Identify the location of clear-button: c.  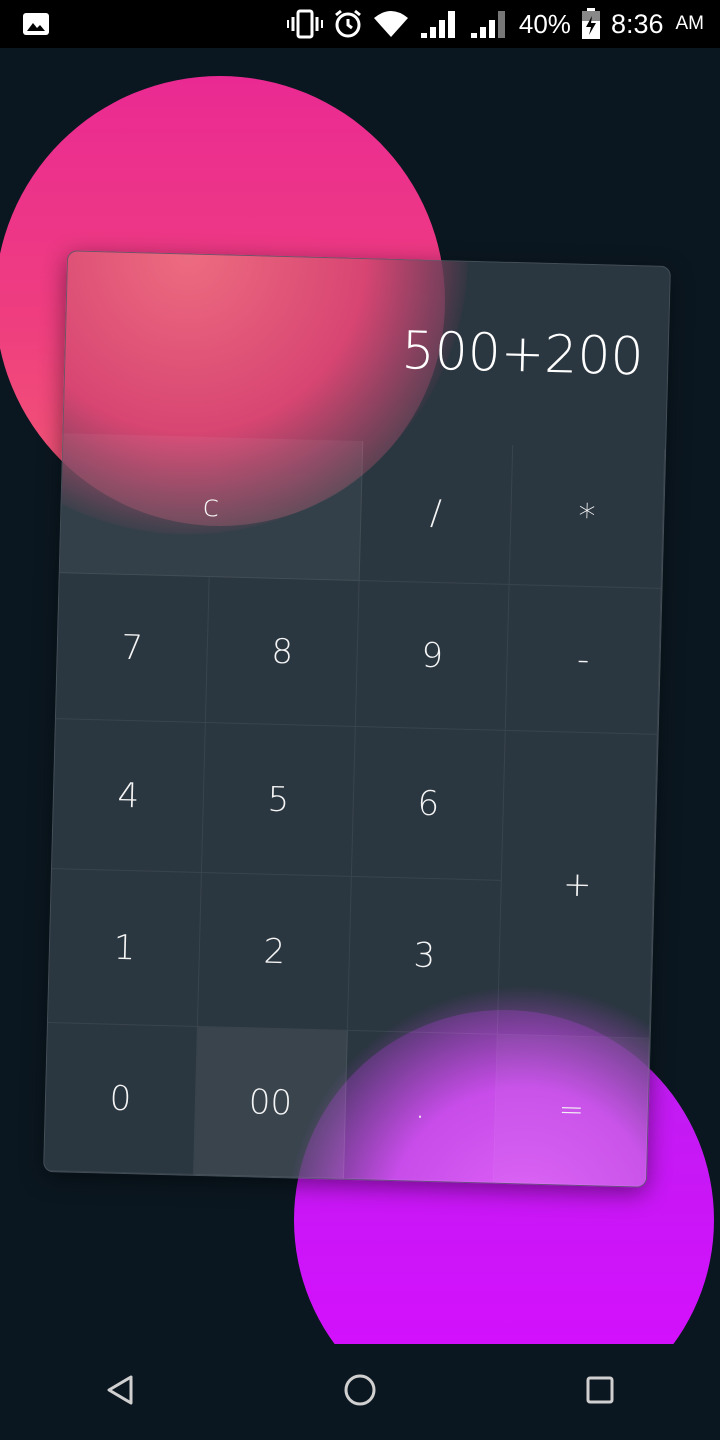
(211, 507).